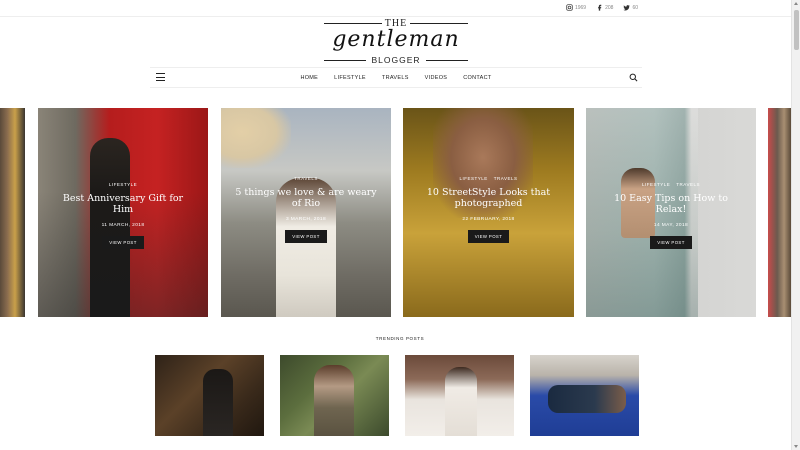 The width and height of the screenshot is (800, 450). What do you see at coordinates (400, 8) in the screenshot?
I see `top-bar: 1969 208 60` at bounding box center [400, 8].